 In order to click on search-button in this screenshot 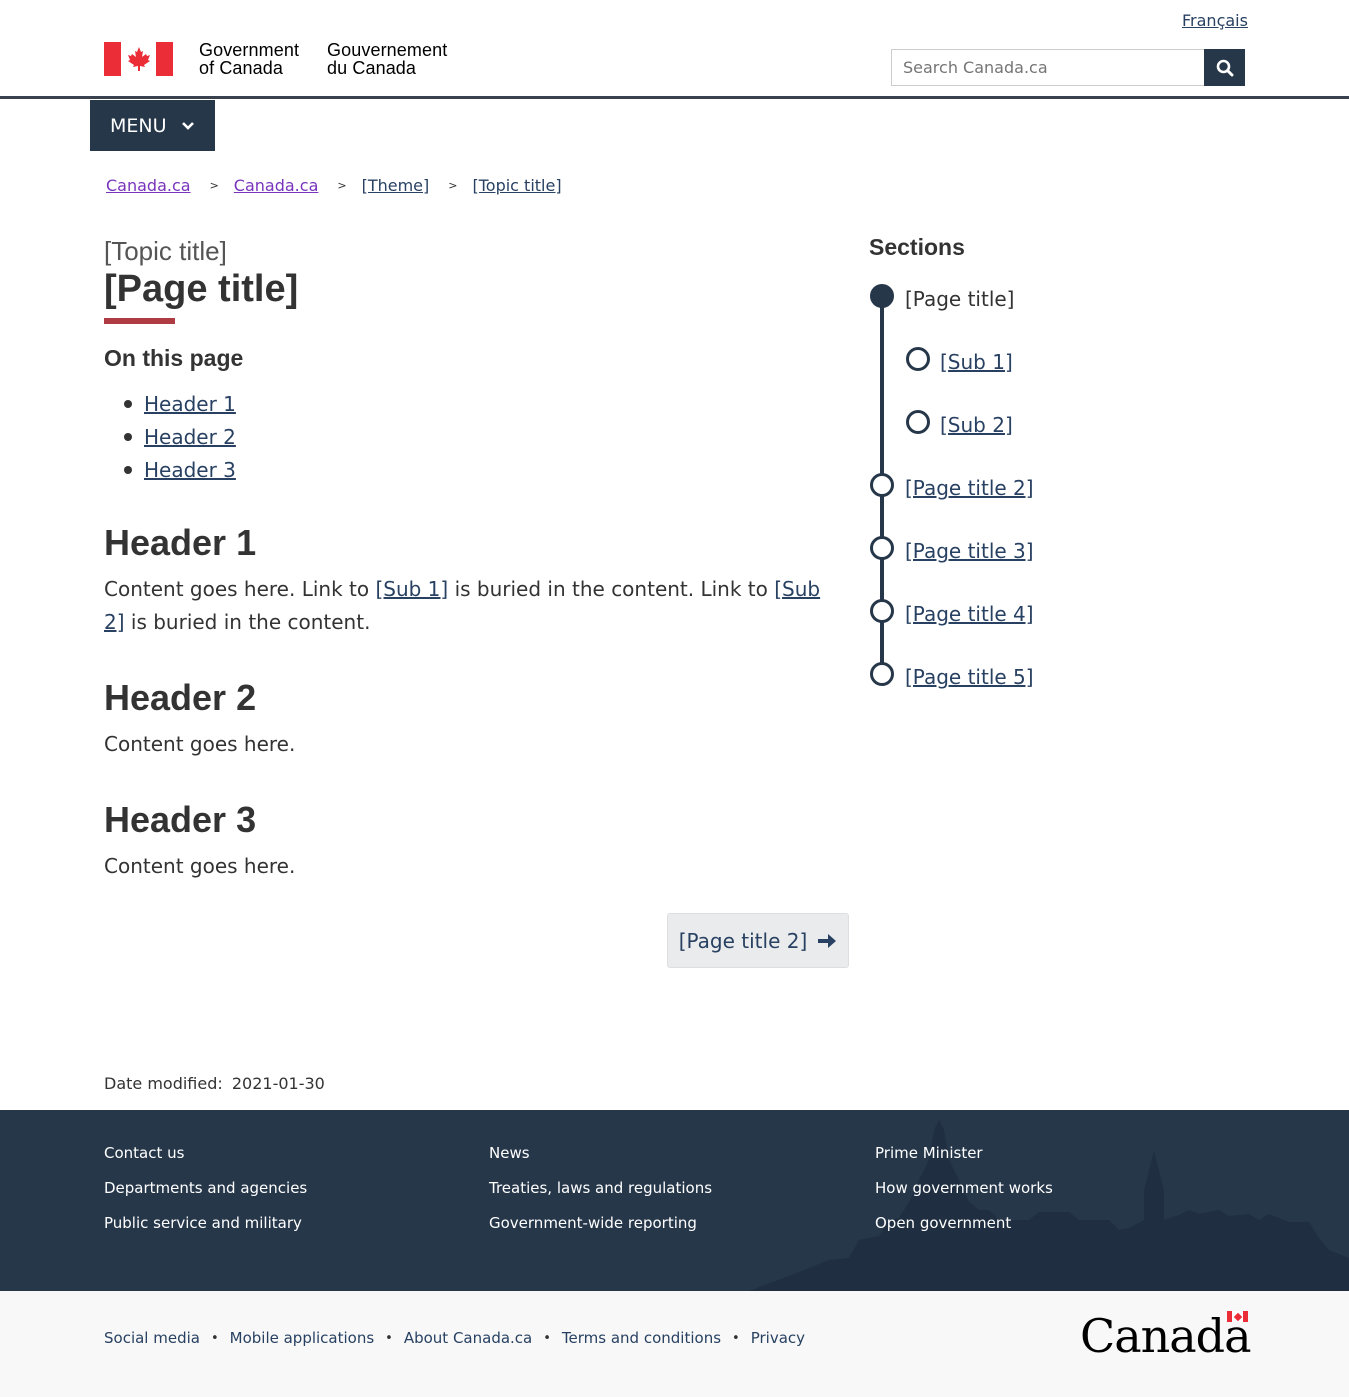, I will do `click(1224, 67)`.